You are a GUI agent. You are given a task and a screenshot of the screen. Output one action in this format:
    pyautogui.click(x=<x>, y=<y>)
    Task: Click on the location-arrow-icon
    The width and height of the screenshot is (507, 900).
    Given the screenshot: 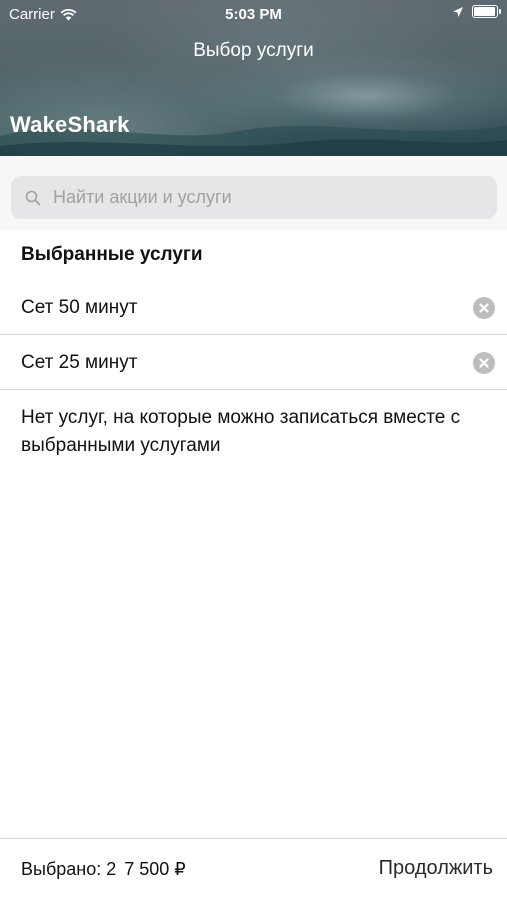 What is the action you would take?
    pyautogui.click(x=458, y=11)
    